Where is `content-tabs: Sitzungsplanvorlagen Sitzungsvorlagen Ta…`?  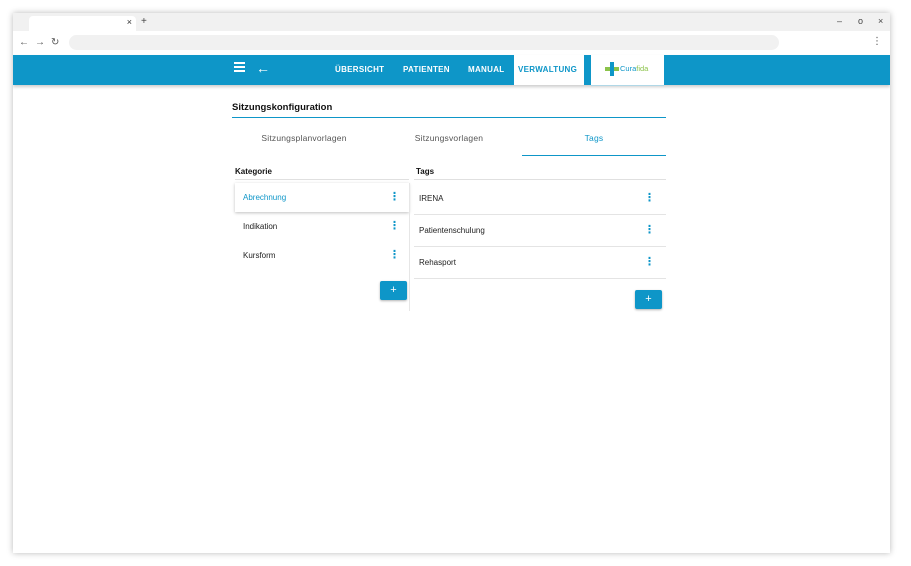 content-tabs: Sitzungsplanvorlagen Sitzungsvorlagen Ta… is located at coordinates (449, 141).